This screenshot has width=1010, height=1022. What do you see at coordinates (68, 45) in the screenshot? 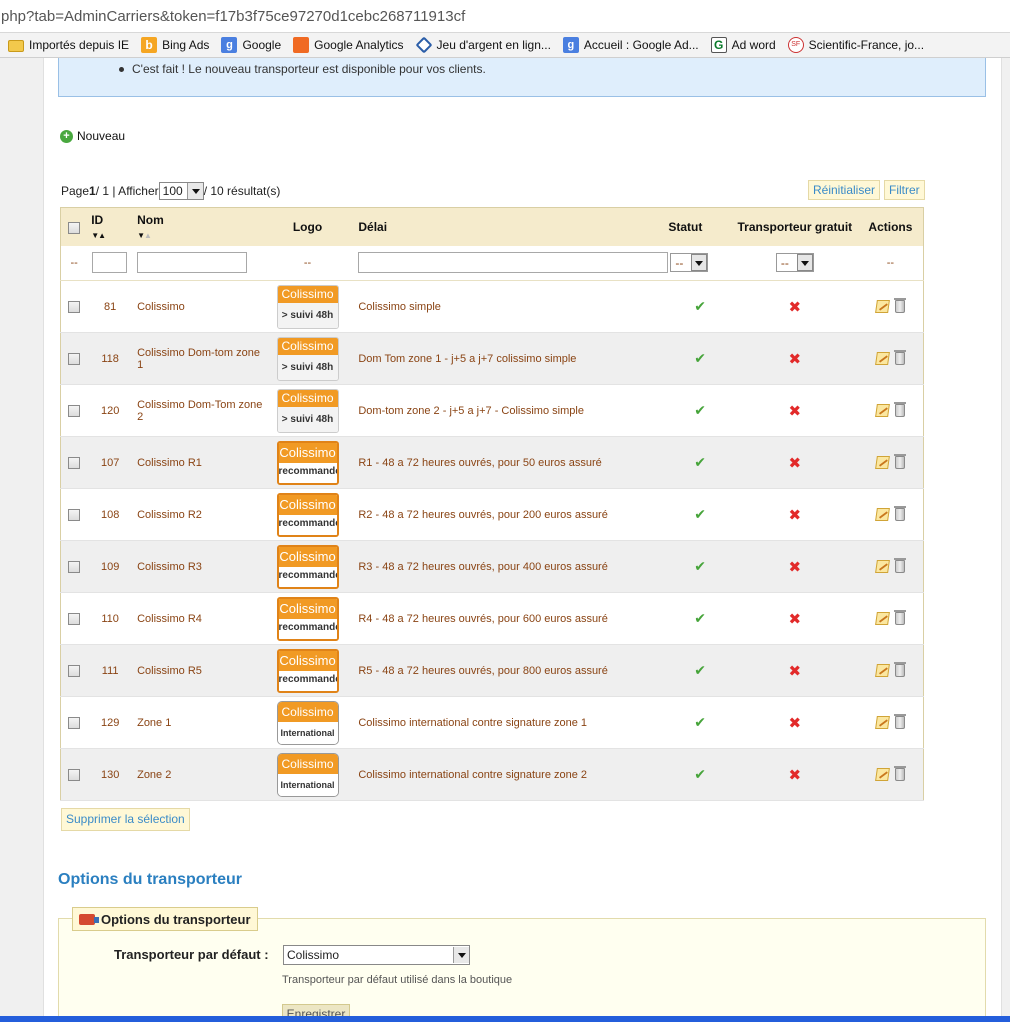
I see `bookmark-importes: Importés depuis IE` at bounding box center [68, 45].